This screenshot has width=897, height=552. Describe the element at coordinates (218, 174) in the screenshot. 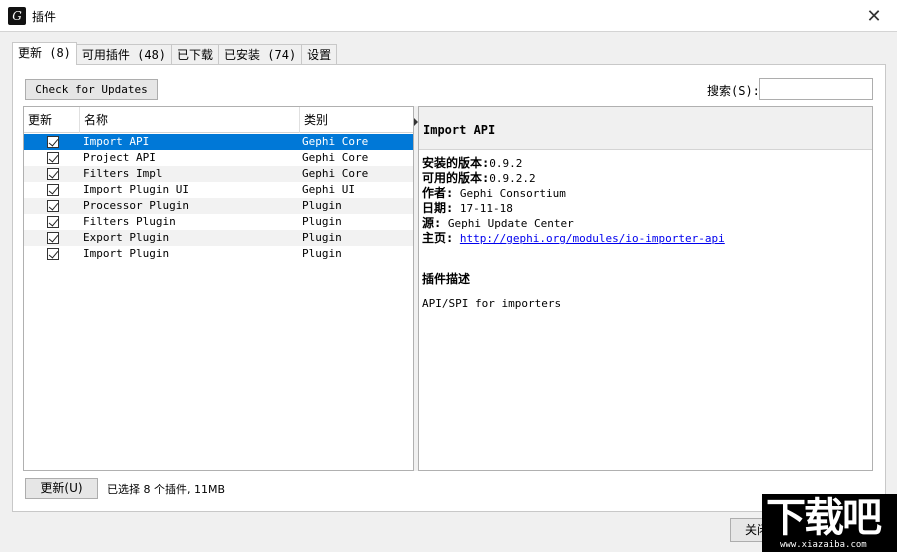

I see `table-row: Filters Impl Gephi Core` at that location.